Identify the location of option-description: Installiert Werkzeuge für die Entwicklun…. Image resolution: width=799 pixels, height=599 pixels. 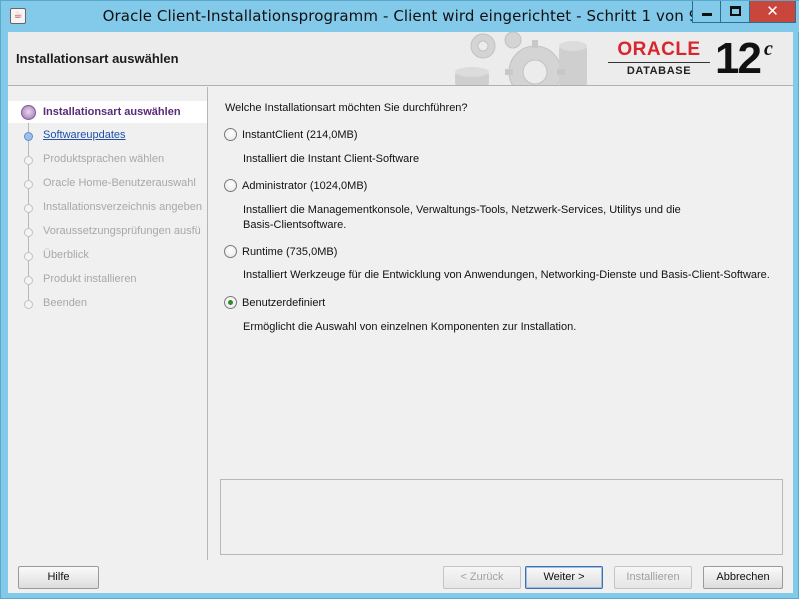
(506, 275).